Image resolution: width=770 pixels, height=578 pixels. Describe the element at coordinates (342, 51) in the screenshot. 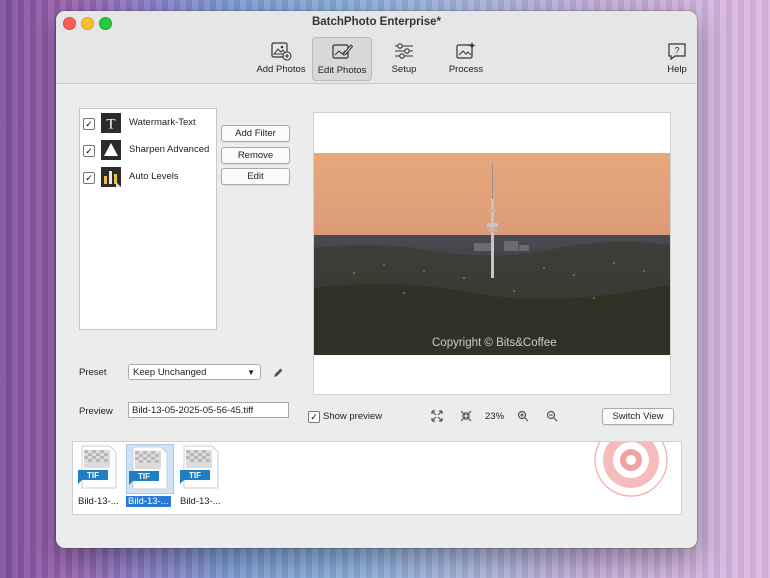

I see `edit-photos-icon` at that location.